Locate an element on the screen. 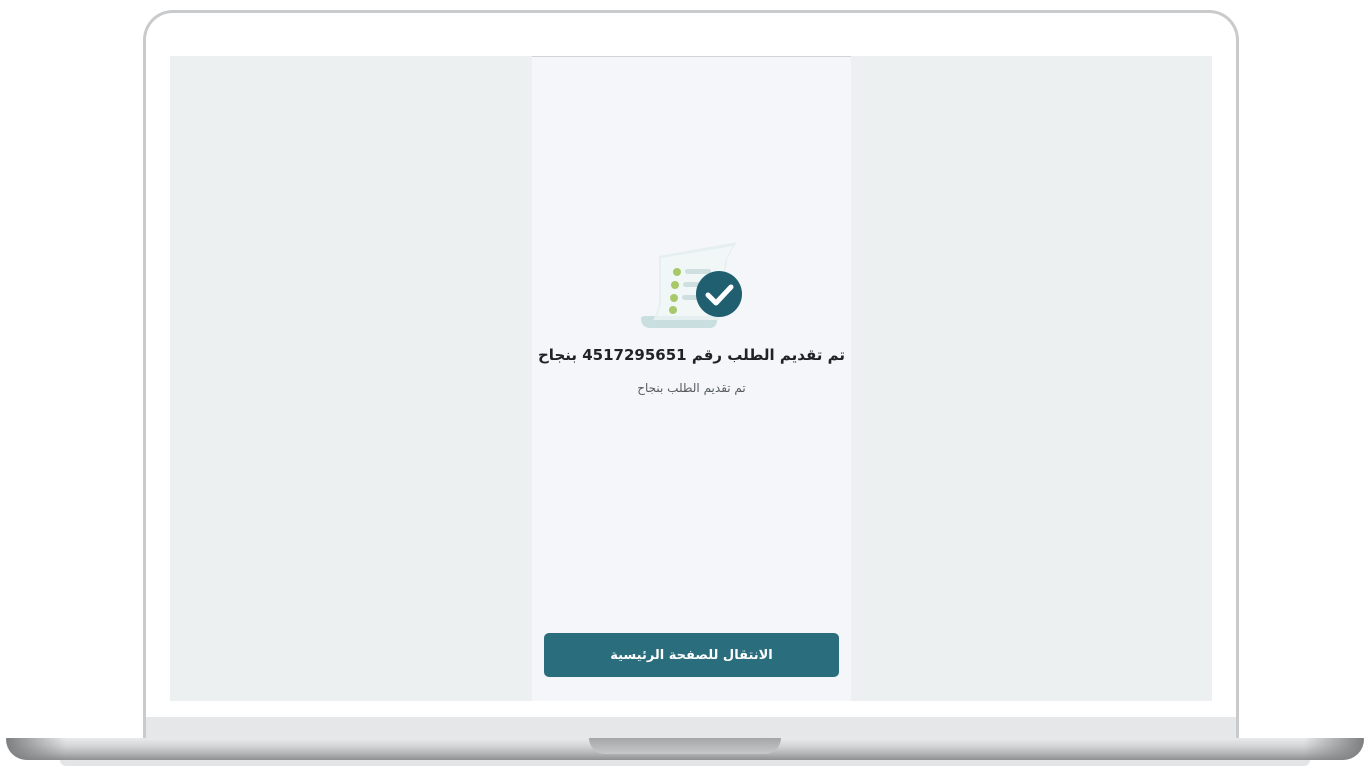 The width and height of the screenshot is (1370, 774). laptop-base-edge-left is located at coordinates (36, 749).